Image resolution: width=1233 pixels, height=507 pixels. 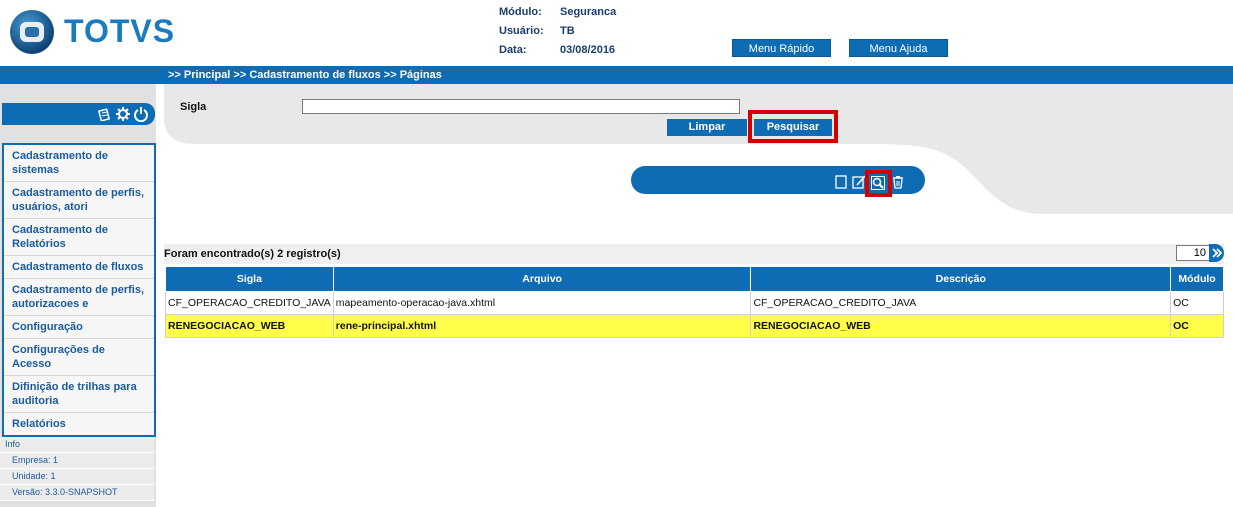 I want to click on info-empresa: Empresa: 1, so click(x=77, y=461).